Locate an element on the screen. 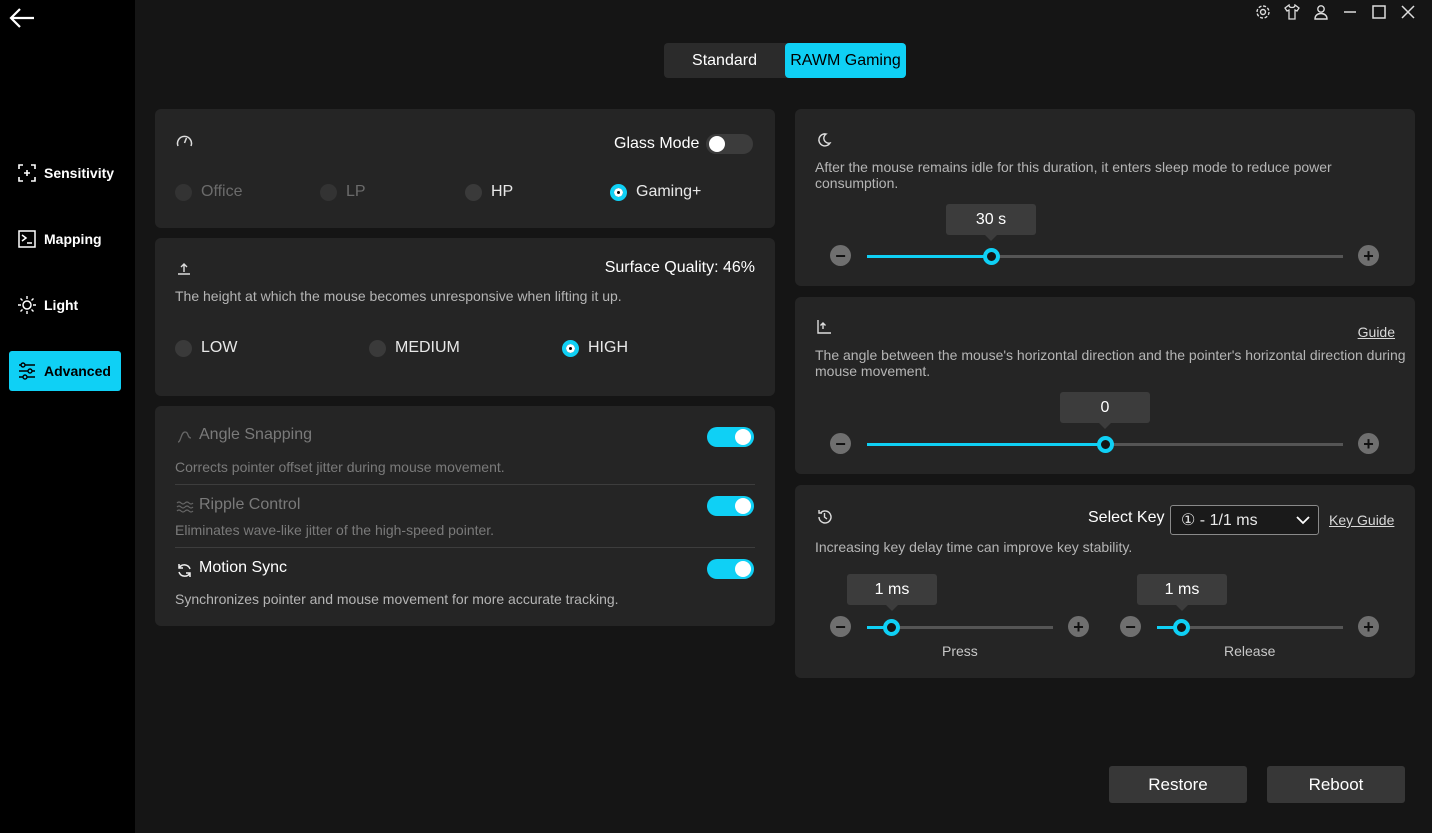 This screenshot has width=1432, height=833. angle-guide-link: Guide is located at coordinates (1376, 332).